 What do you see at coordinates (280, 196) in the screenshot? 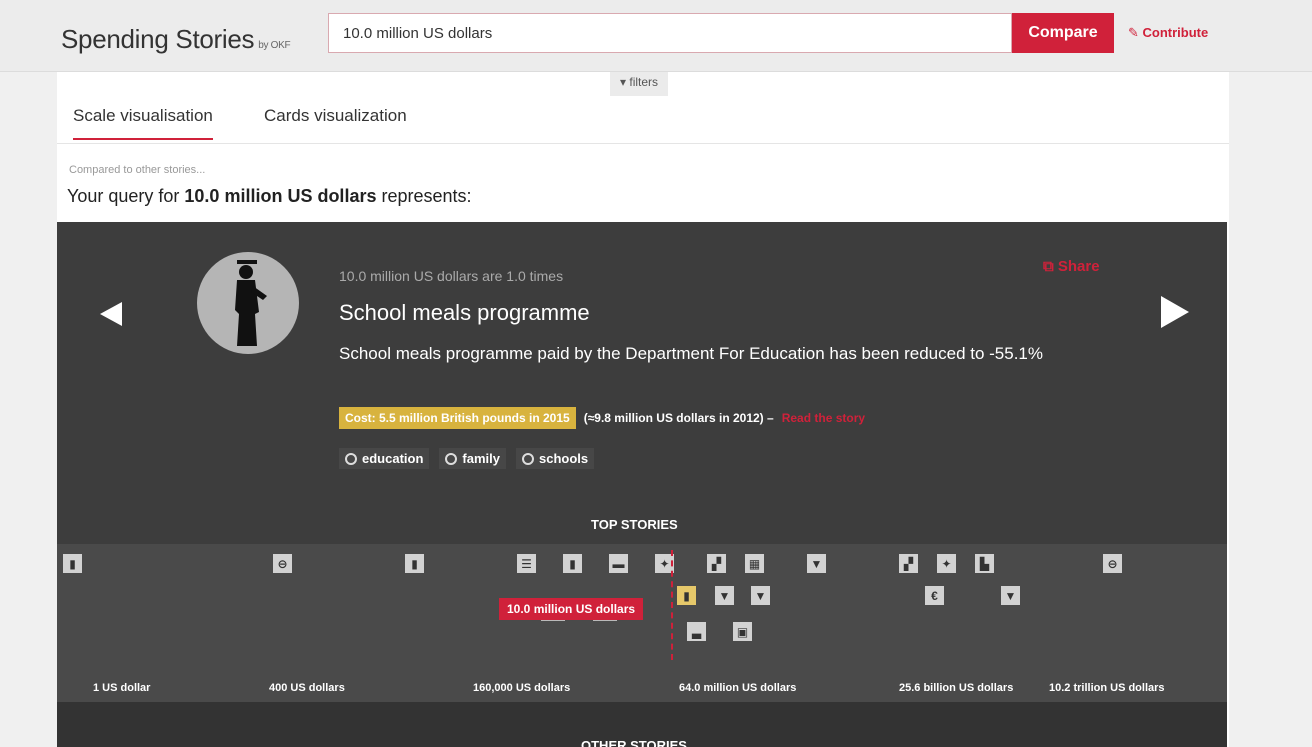
I see `query-amount: 10.0 million US dollars` at bounding box center [280, 196].